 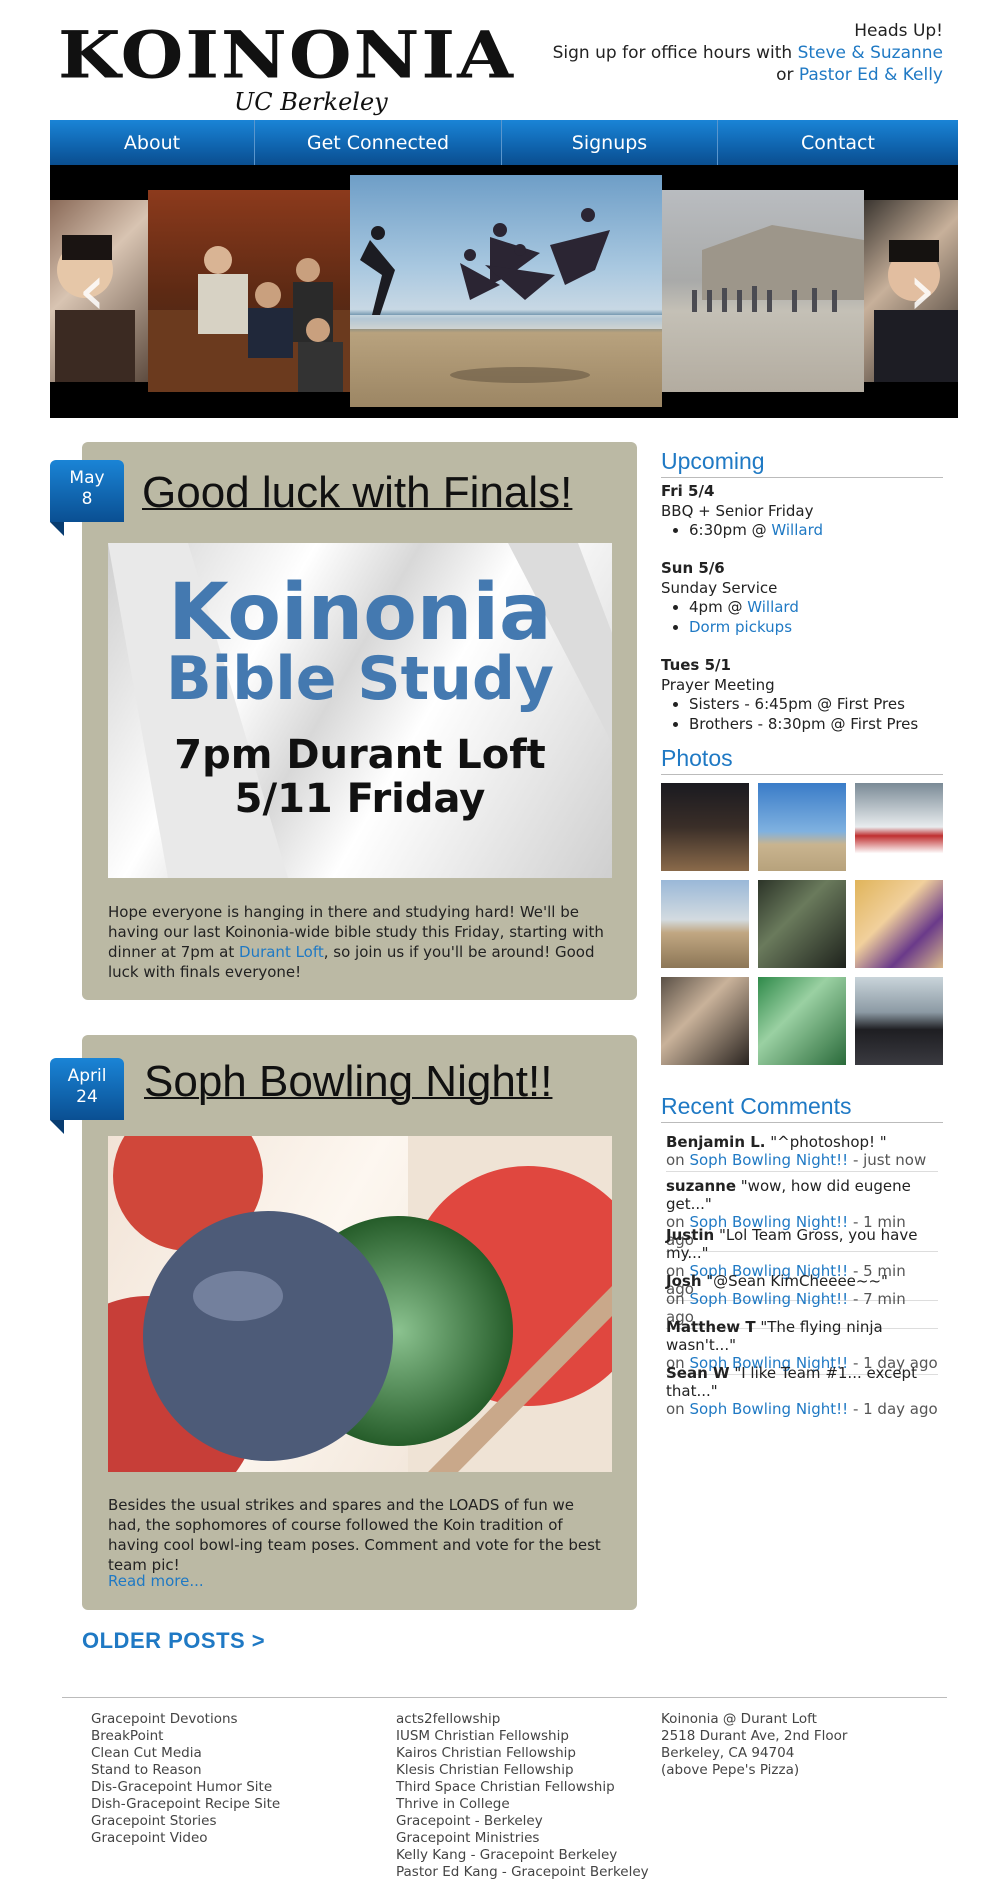 I want to click on event-day: Sun 5/6, so click(x=693, y=568).